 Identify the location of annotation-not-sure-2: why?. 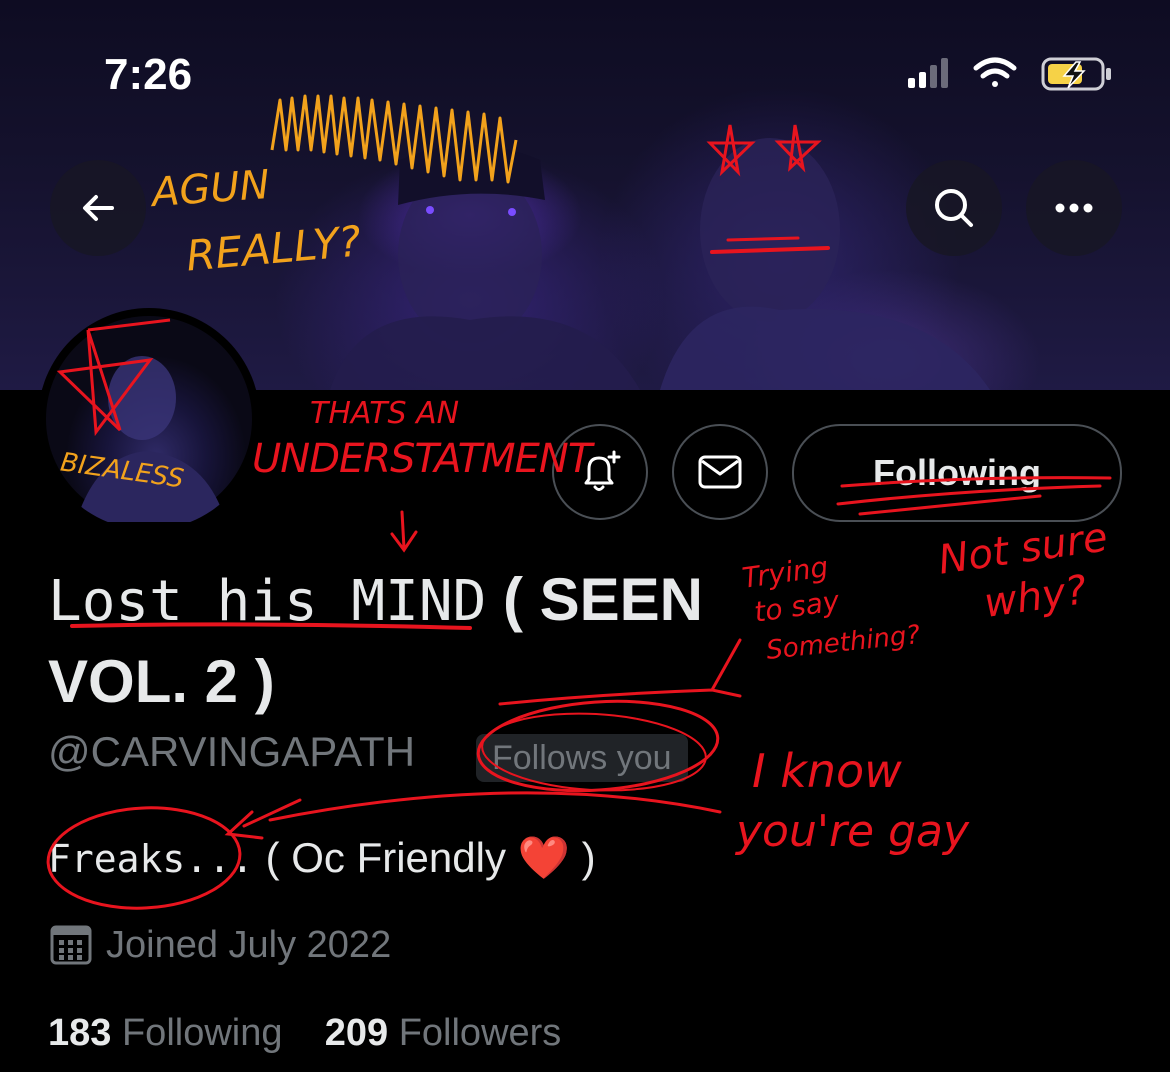
(1035, 597).